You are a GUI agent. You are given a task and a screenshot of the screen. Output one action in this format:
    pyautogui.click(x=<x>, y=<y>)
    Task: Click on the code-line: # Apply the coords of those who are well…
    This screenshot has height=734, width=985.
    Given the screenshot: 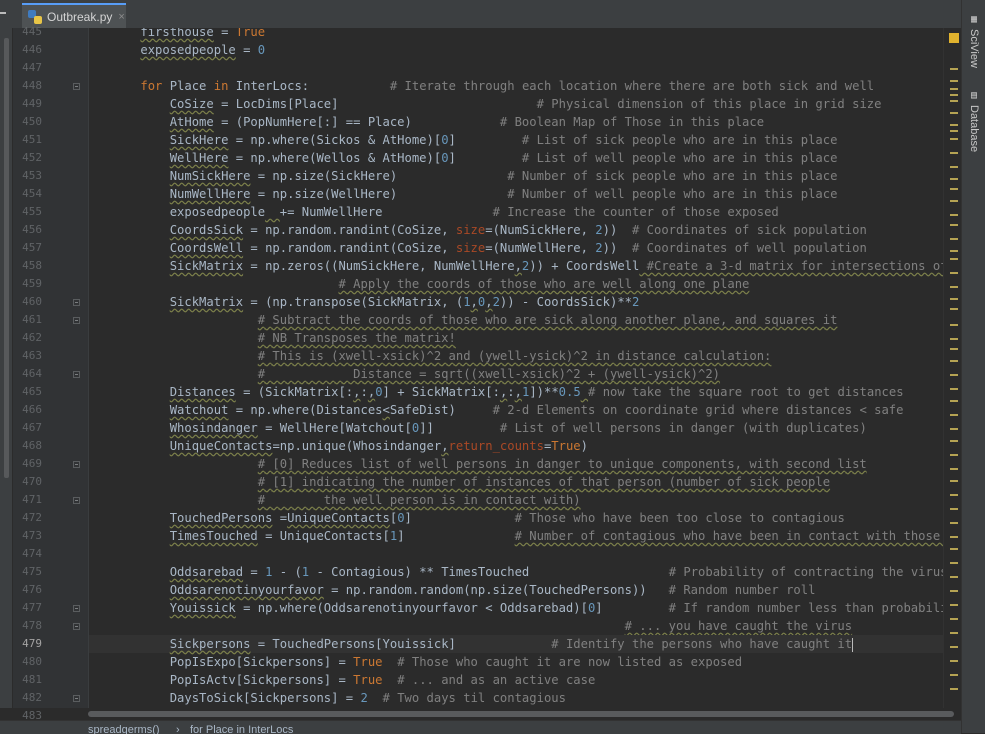 What is the action you would take?
    pyautogui.click(x=430, y=284)
    